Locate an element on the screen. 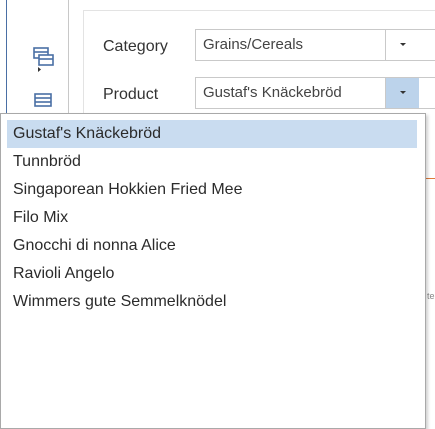 This screenshot has height=429, width=435. dropdown-option: Ravioli Angelo is located at coordinates (212, 274).